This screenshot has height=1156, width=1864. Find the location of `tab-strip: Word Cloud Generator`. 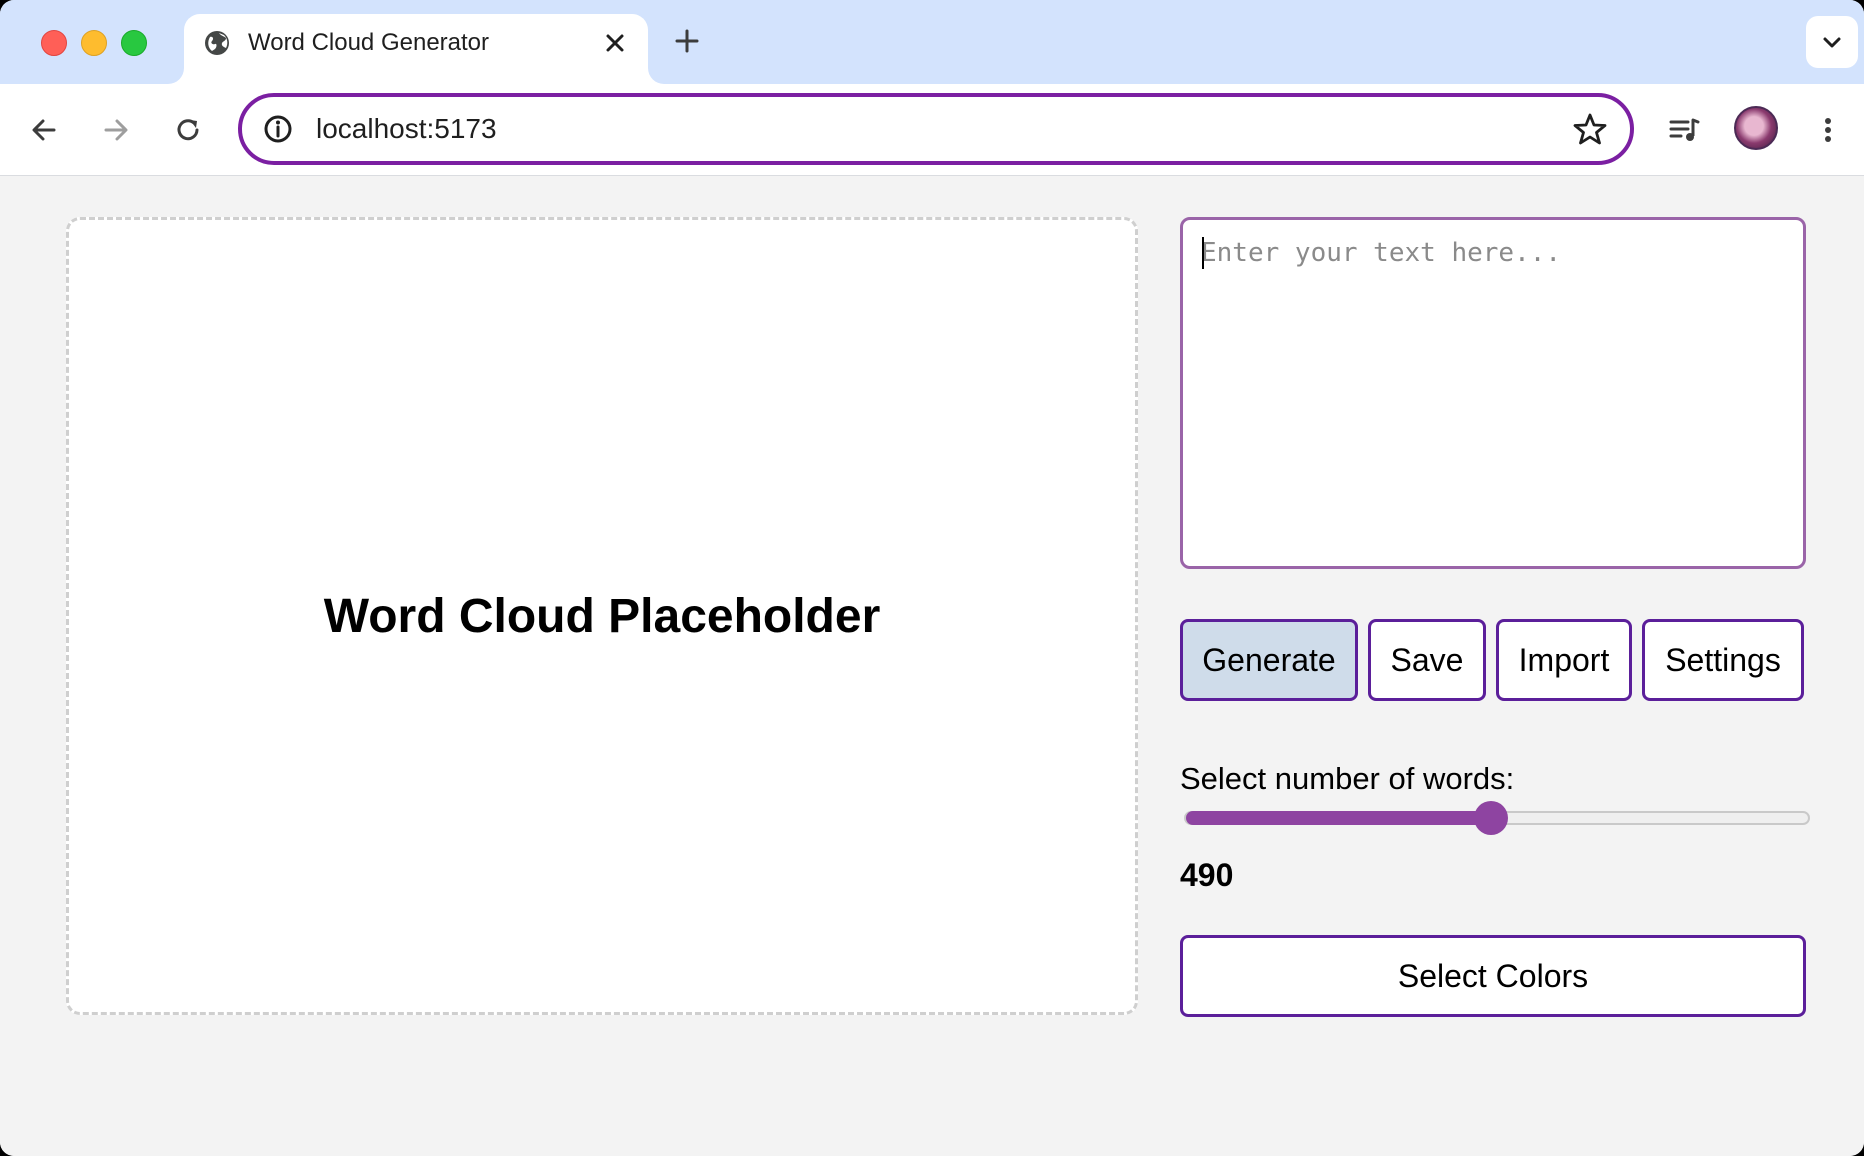

tab-strip: Word Cloud Generator is located at coordinates (932, 42).